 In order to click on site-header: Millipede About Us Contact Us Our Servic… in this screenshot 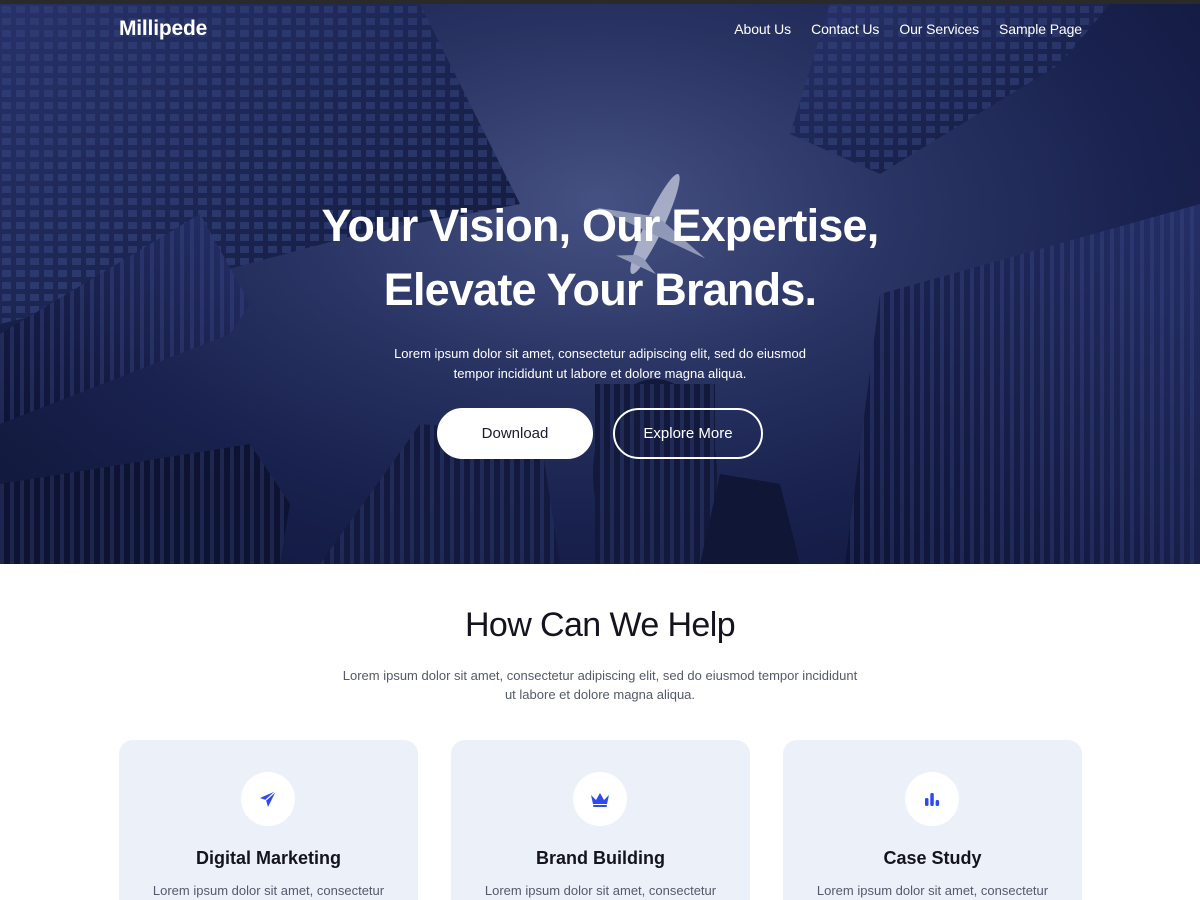, I will do `click(600, 32)`.